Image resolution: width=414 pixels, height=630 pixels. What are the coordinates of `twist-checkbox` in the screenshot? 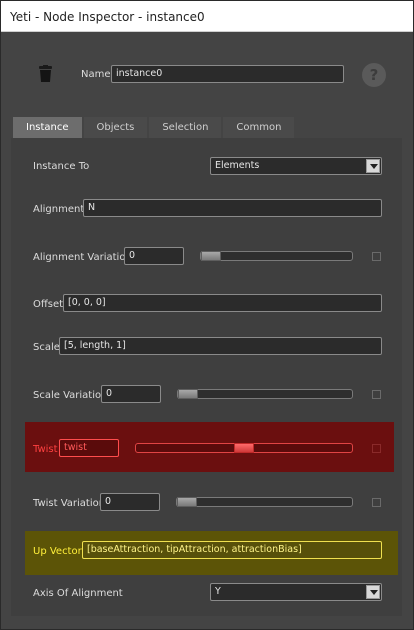 It's located at (376, 448).